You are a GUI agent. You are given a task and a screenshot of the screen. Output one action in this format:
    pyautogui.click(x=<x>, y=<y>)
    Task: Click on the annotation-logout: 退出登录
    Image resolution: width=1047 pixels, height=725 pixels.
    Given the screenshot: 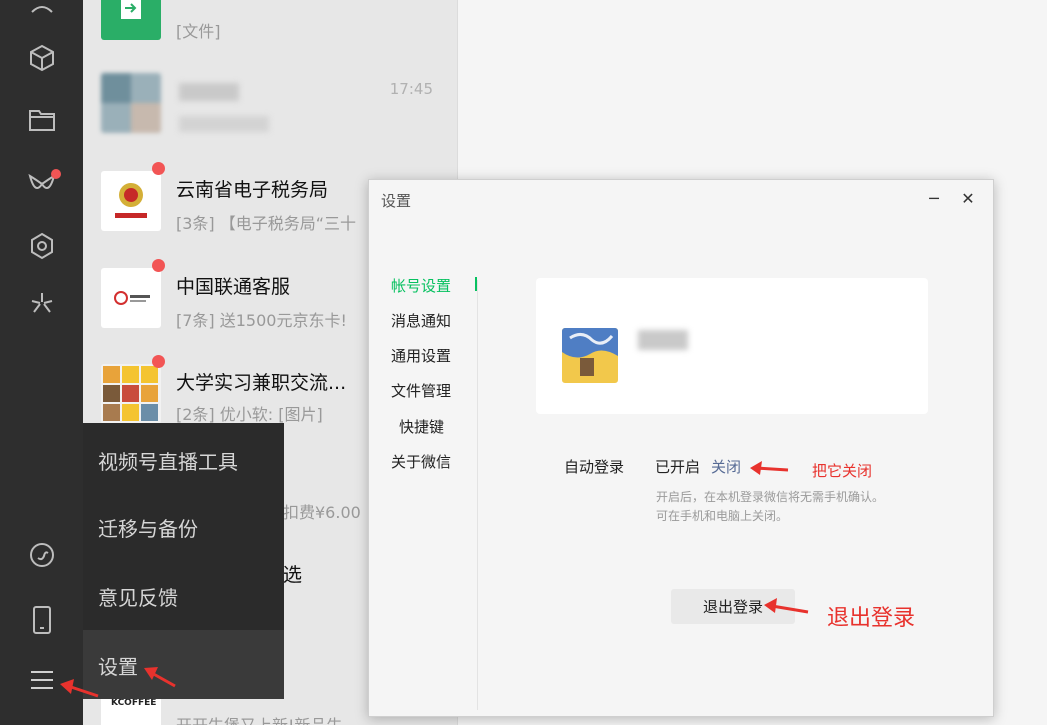 What is the action you would take?
    pyautogui.click(x=871, y=618)
    